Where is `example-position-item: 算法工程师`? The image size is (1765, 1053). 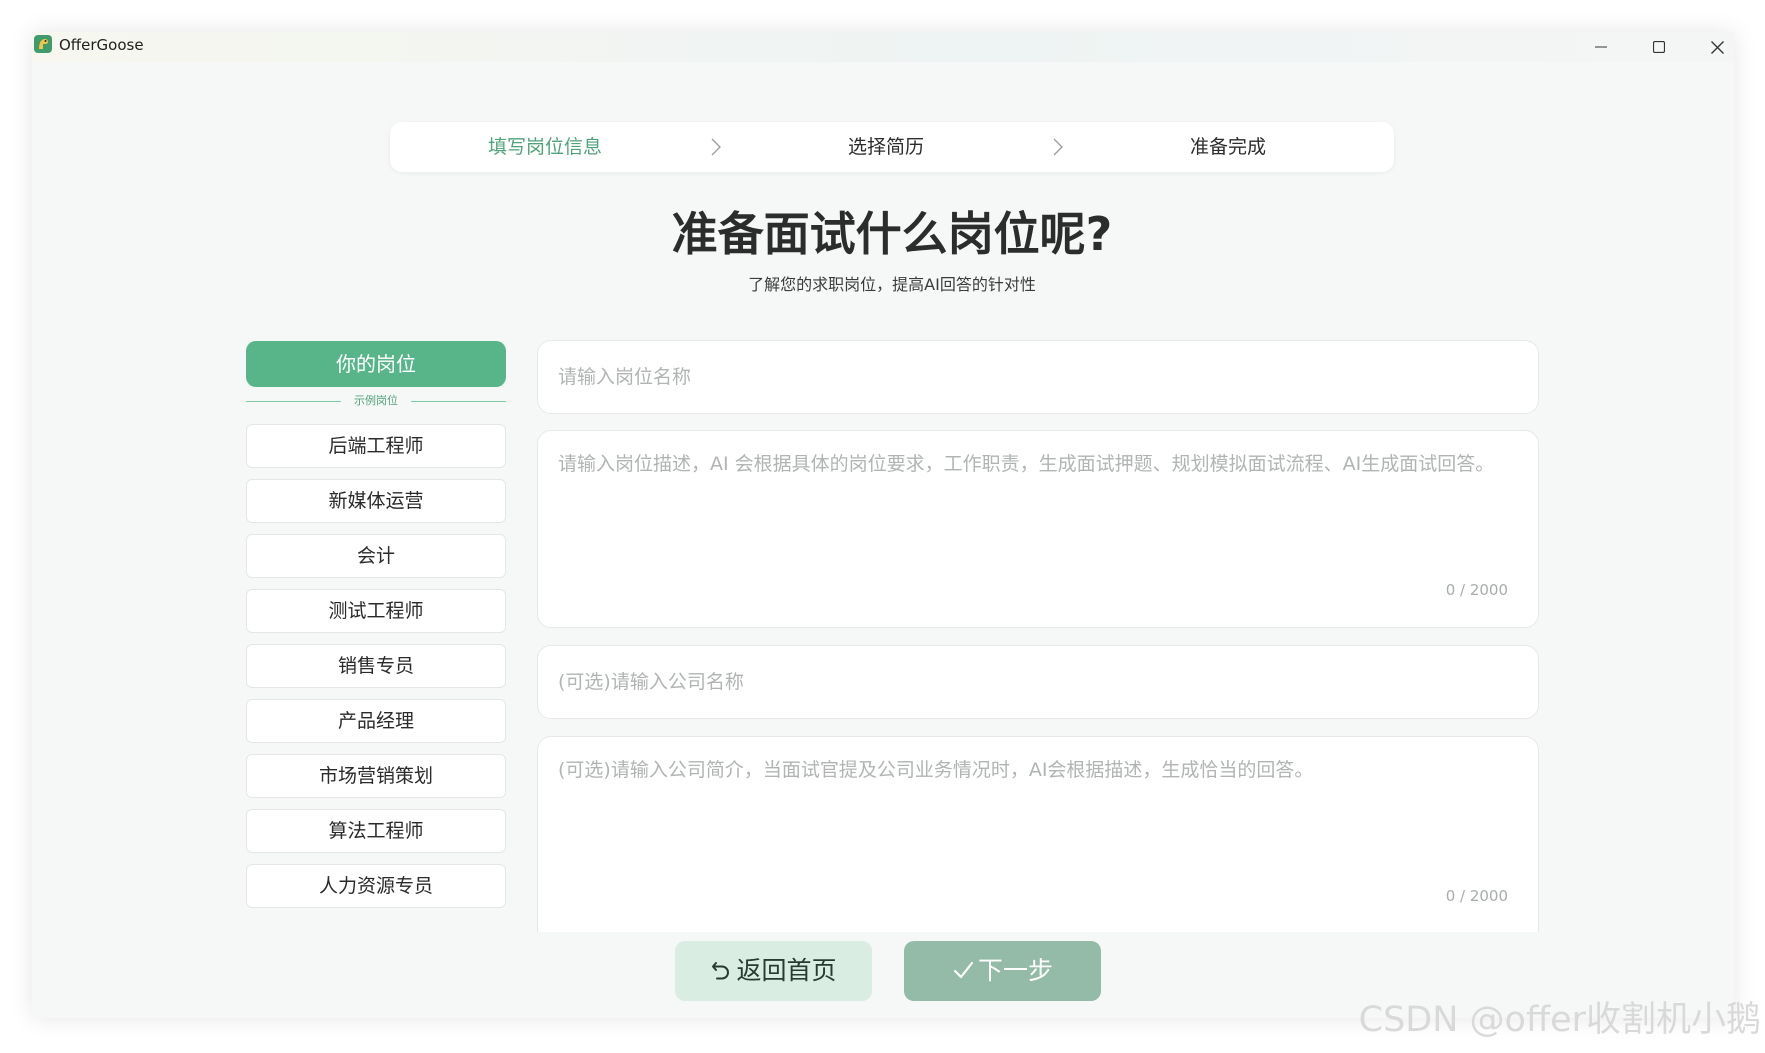
example-position-item: 算法工程师 is located at coordinates (376, 831).